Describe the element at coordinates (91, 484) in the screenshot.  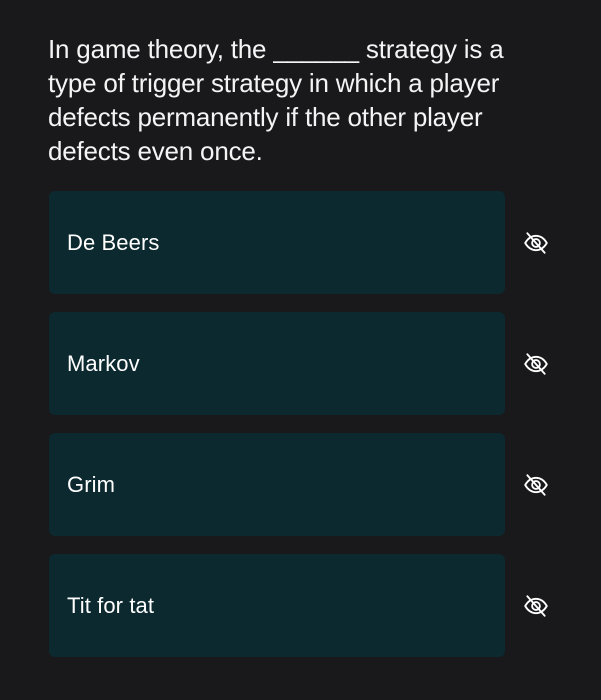
I see `answer-option-label: Grim` at that location.